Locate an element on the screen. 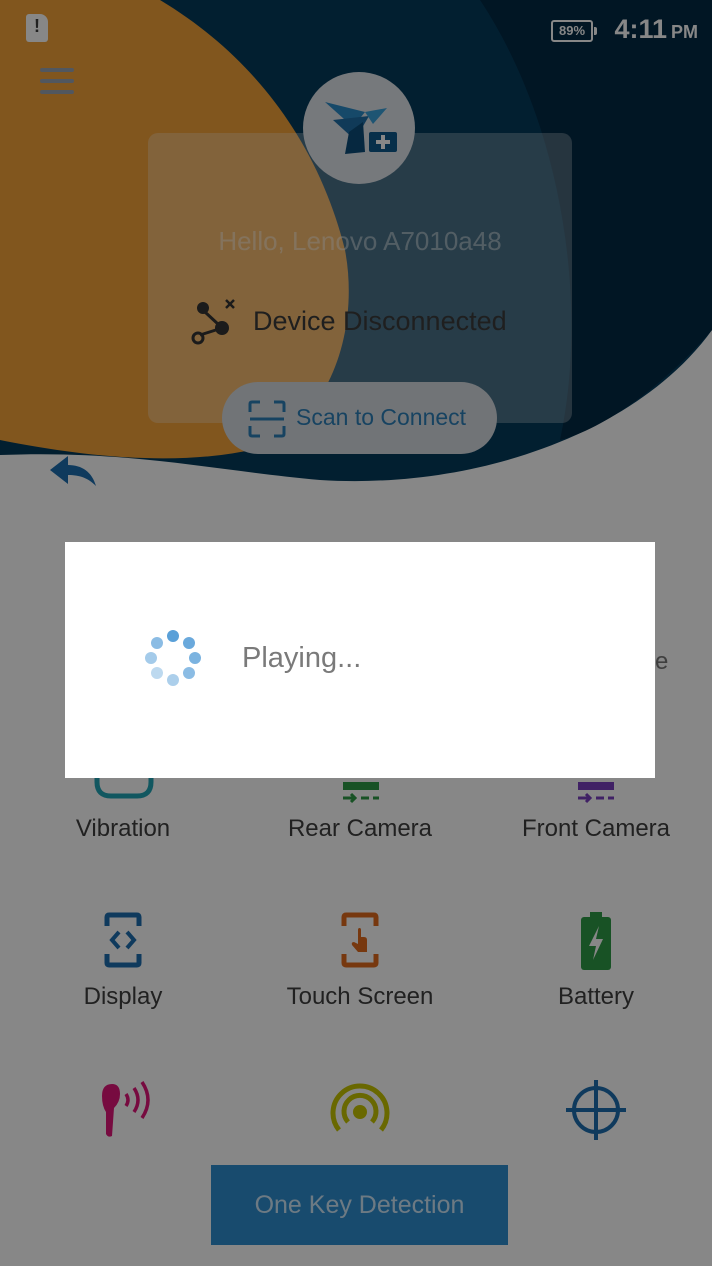 The image size is (712, 1266). grid-label-partial: e is located at coordinates (662, 661).